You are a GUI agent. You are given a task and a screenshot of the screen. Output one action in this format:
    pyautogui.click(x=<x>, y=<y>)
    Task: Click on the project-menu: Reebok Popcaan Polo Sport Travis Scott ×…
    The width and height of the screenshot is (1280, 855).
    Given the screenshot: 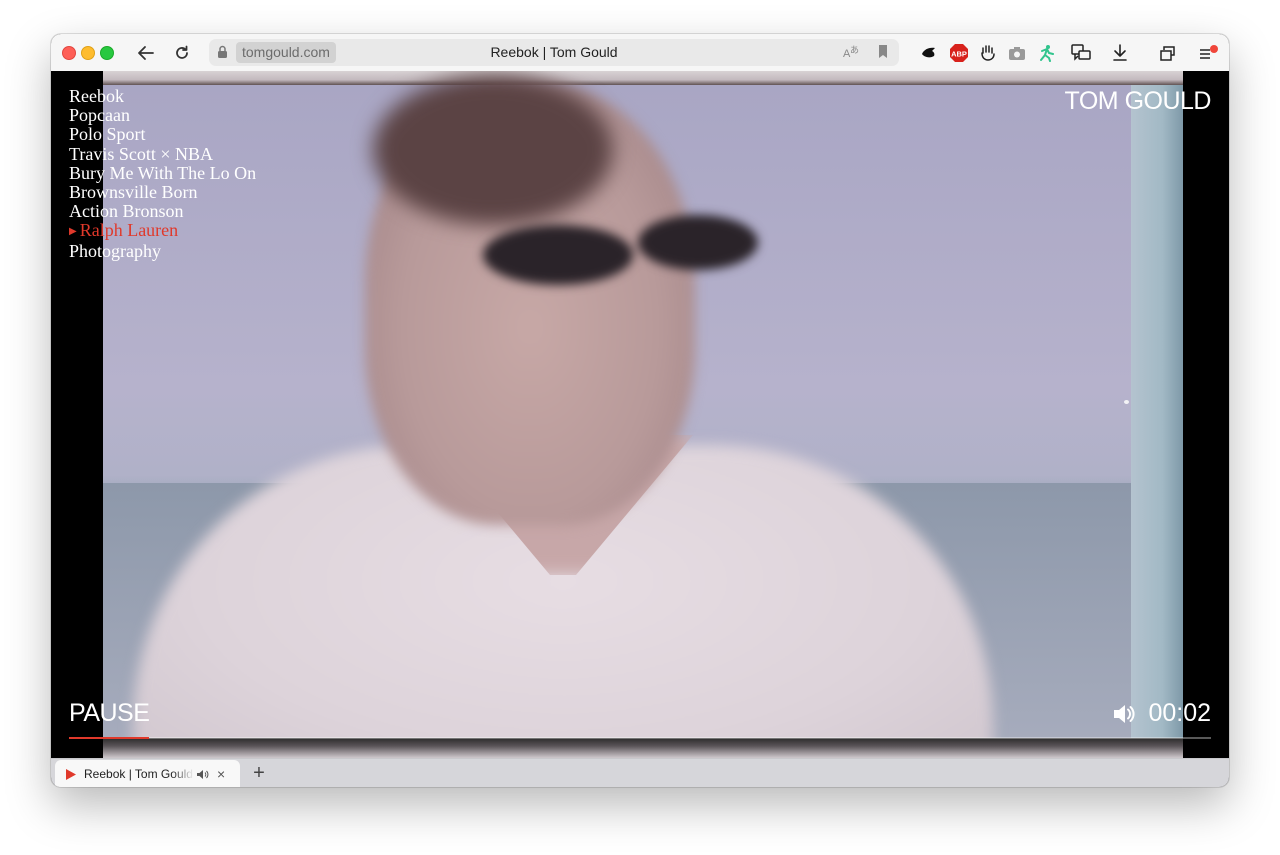 What is the action you would take?
    pyautogui.click(x=162, y=173)
    